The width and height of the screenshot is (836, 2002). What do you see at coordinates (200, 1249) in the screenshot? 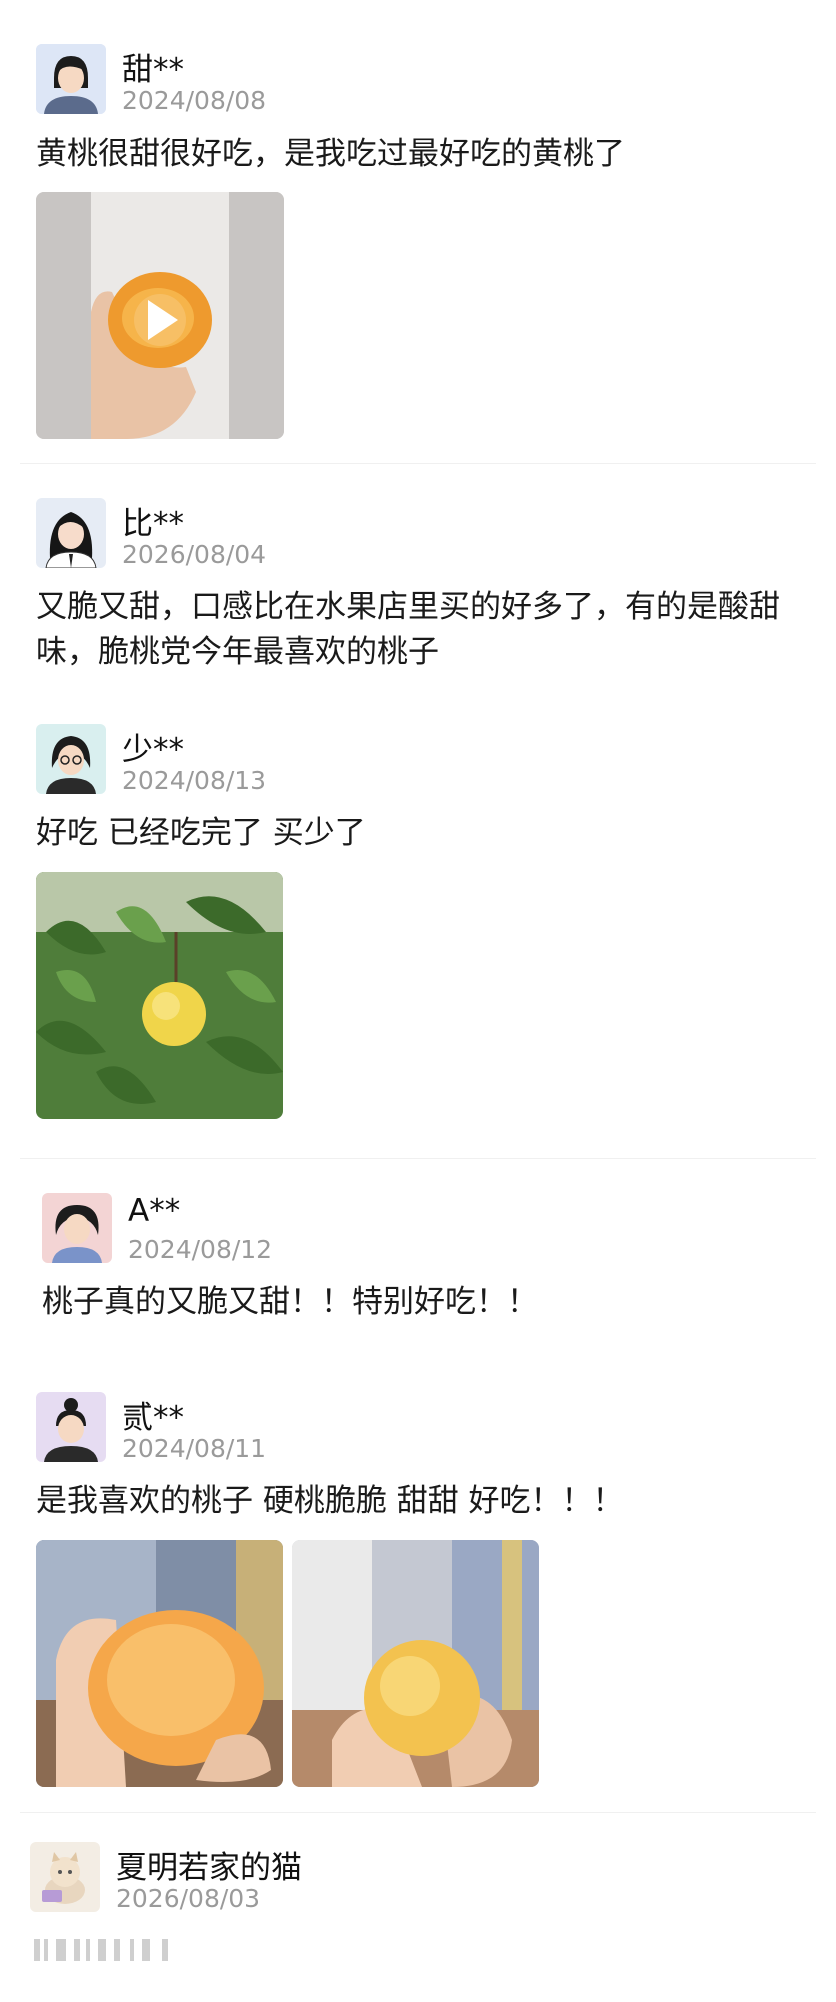
I see `review-date: 2024/08/12` at bounding box center [200, 1249].